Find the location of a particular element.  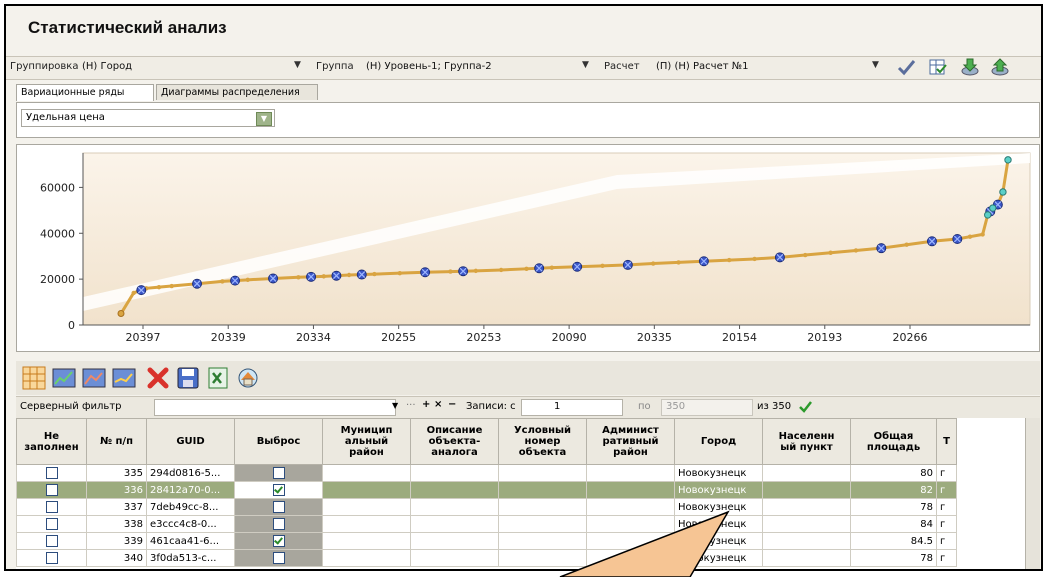

table-row: 340 3f0da513-c... Новокузнецк 78 г is located at coordinates (486, 558).